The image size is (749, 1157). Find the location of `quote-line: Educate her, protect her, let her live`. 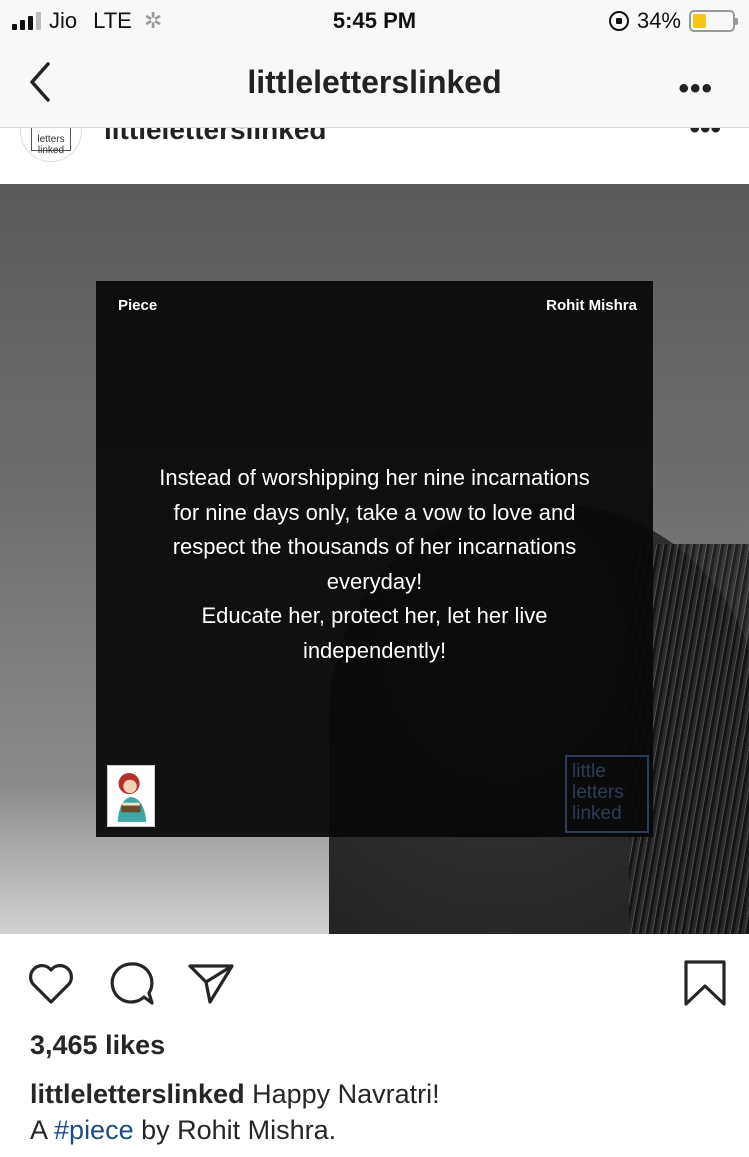

quote-line: Educate her, protect her, let her live is located at coordinates (374, 616).